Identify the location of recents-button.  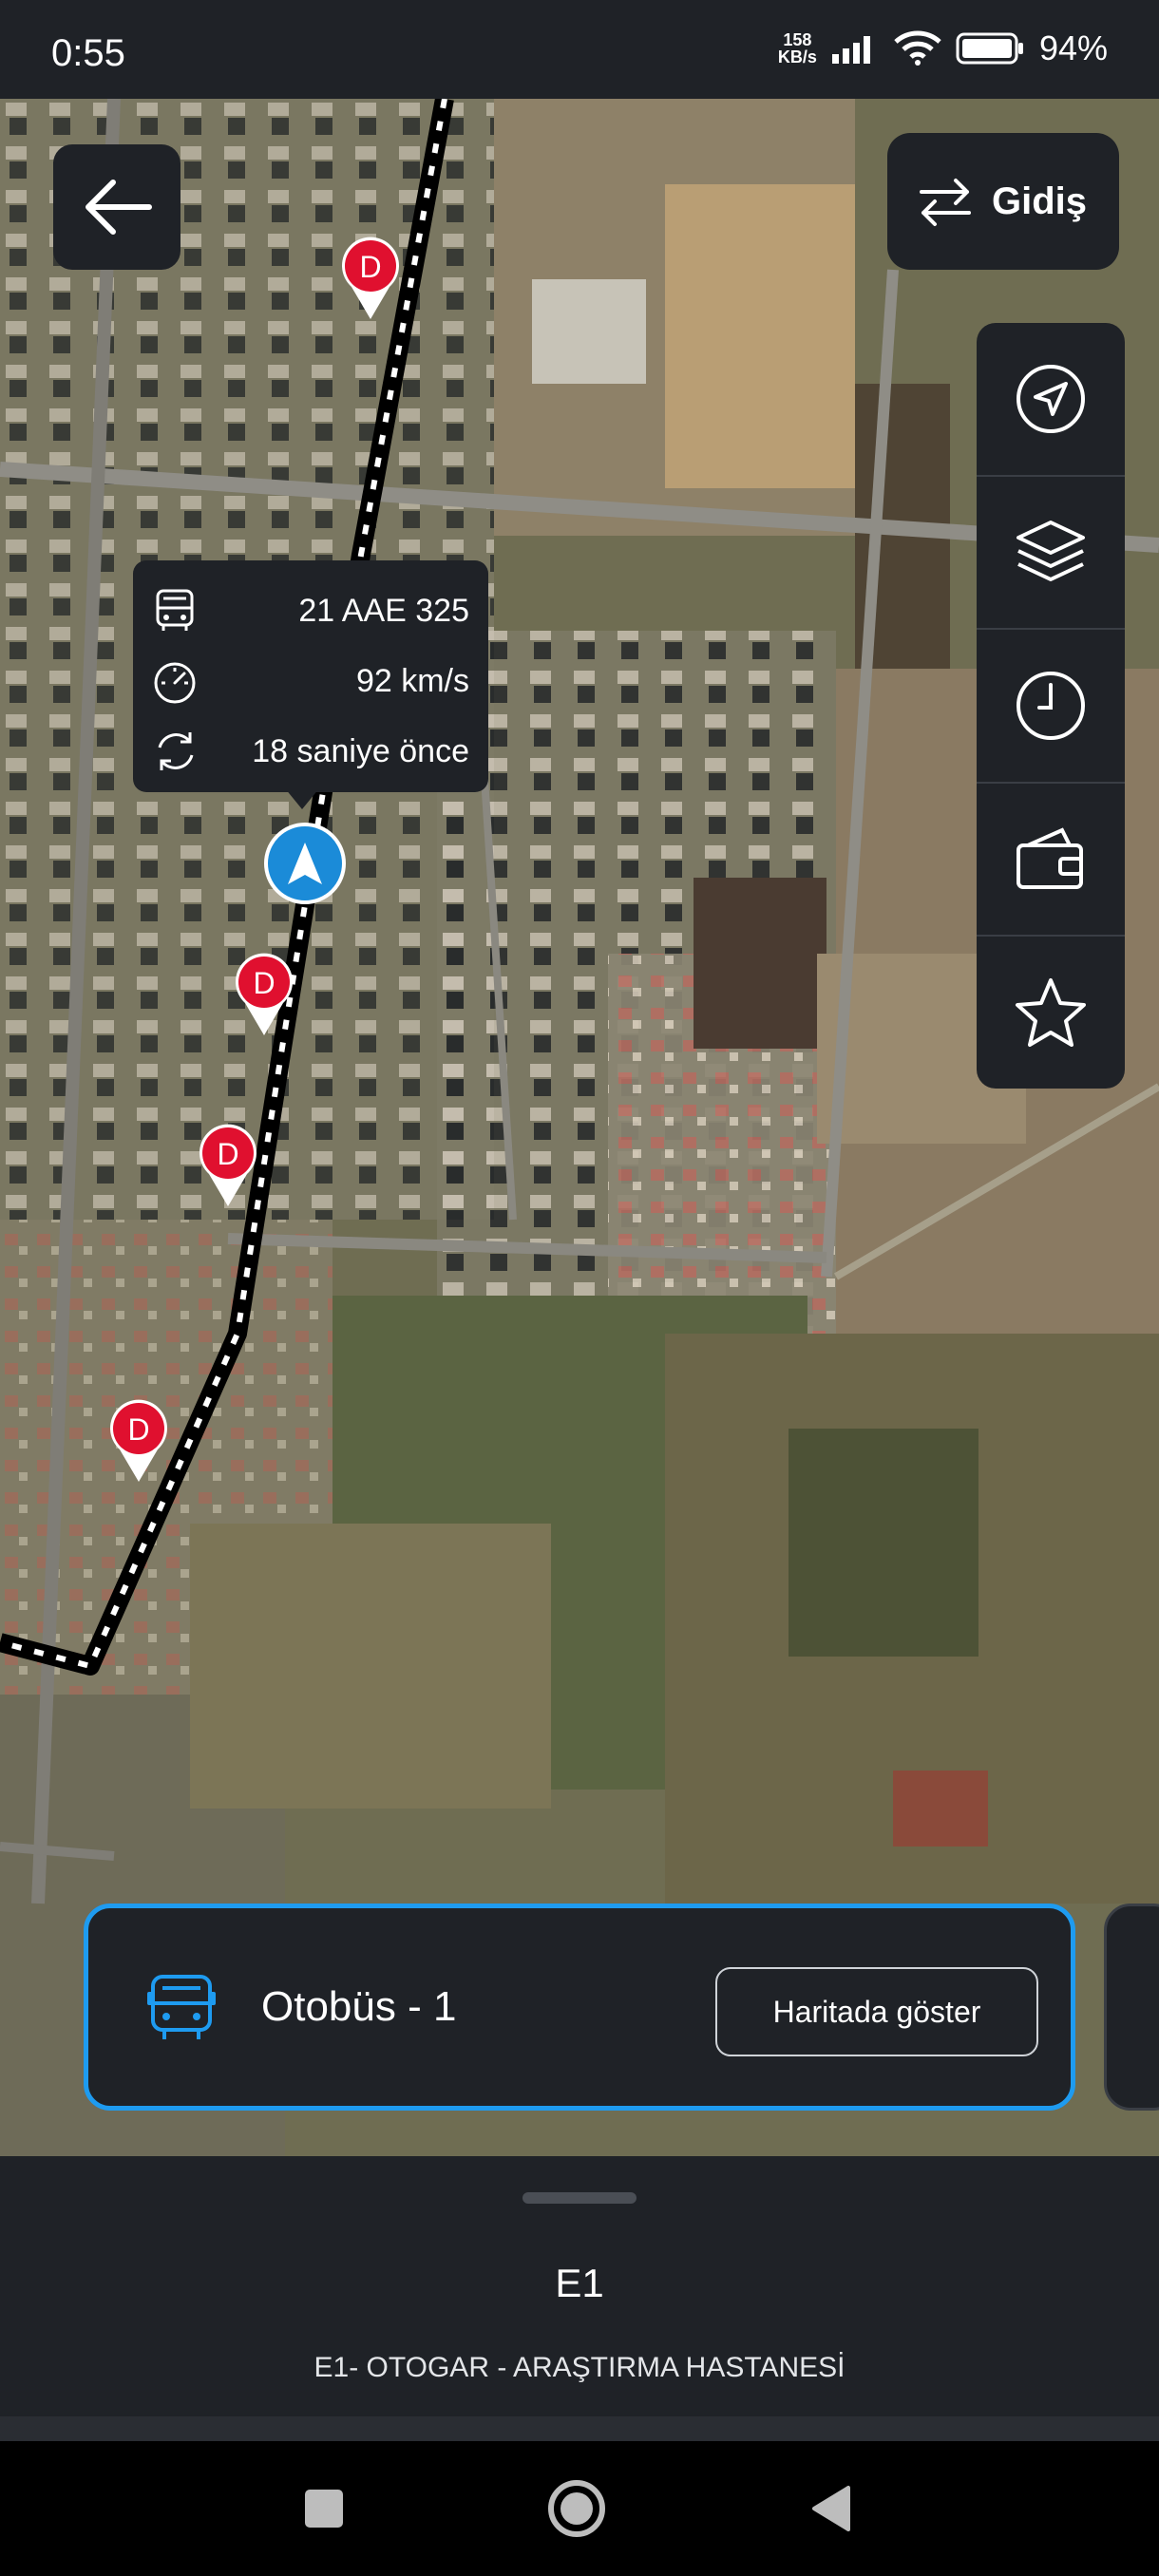
(324, 2508).